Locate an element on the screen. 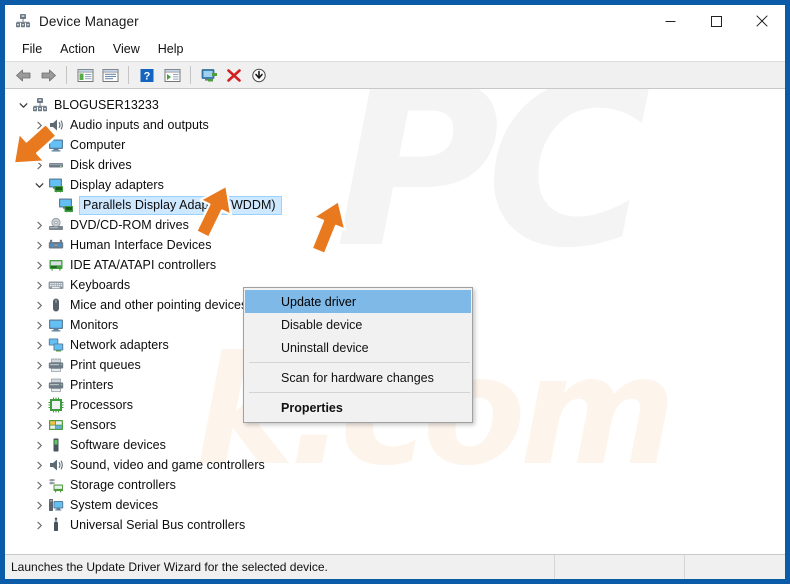 The image size is (790, 584). tree-root-node: BLOGUSER13233 is located at coordinates (395, 105).